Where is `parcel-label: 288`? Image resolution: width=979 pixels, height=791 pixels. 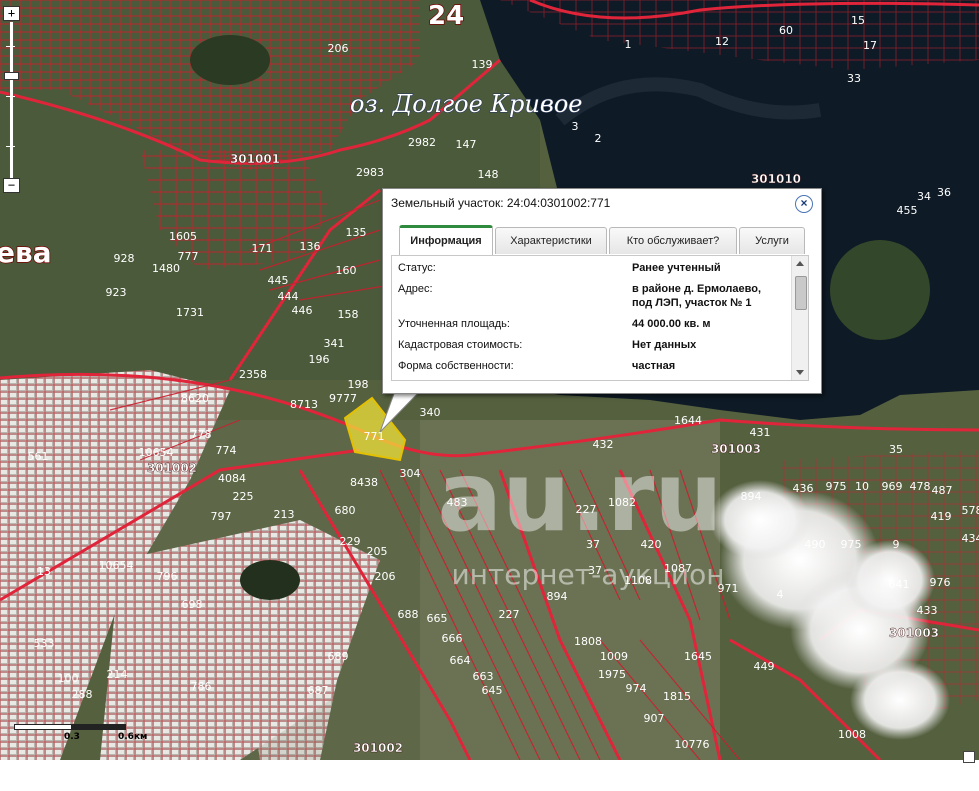 parcel-label: 288 is located at coordinates (82, 694).